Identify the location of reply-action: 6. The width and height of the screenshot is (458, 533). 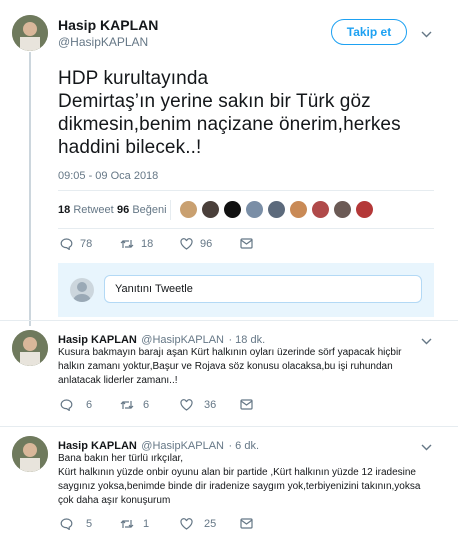
(76, 405).